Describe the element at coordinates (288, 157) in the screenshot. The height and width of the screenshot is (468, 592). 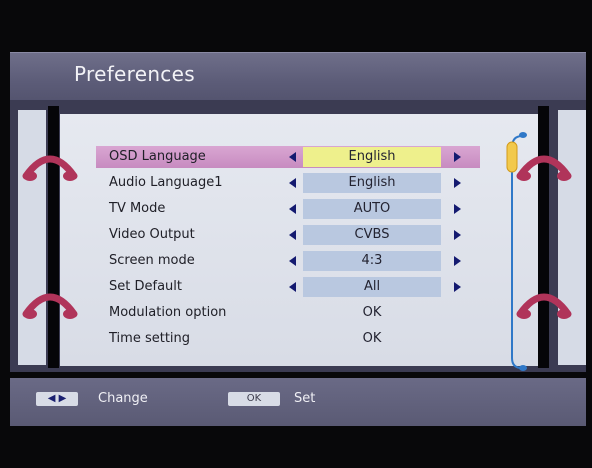
I see `menu-row-osd-language: OSD Language English` at that location.